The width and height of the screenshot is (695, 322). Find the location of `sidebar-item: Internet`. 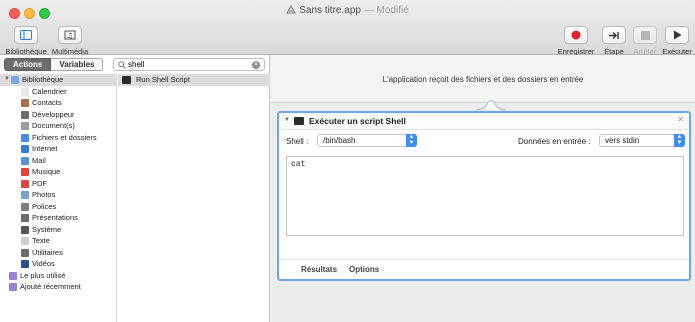

sidebar-item: Internet is located at coordinates (58, 149).